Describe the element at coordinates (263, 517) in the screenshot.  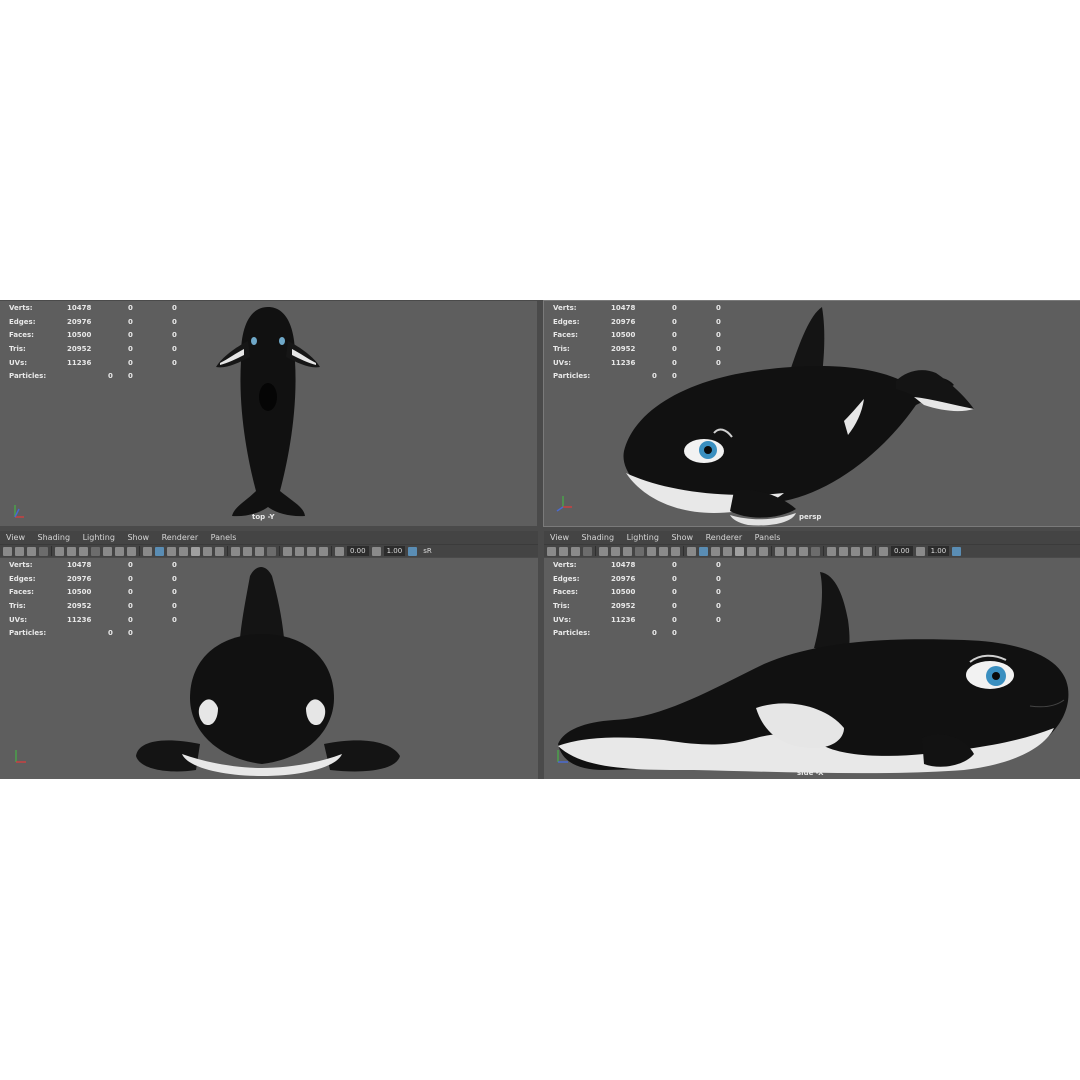
I see `viewport-label-top: top -Y` at that location.